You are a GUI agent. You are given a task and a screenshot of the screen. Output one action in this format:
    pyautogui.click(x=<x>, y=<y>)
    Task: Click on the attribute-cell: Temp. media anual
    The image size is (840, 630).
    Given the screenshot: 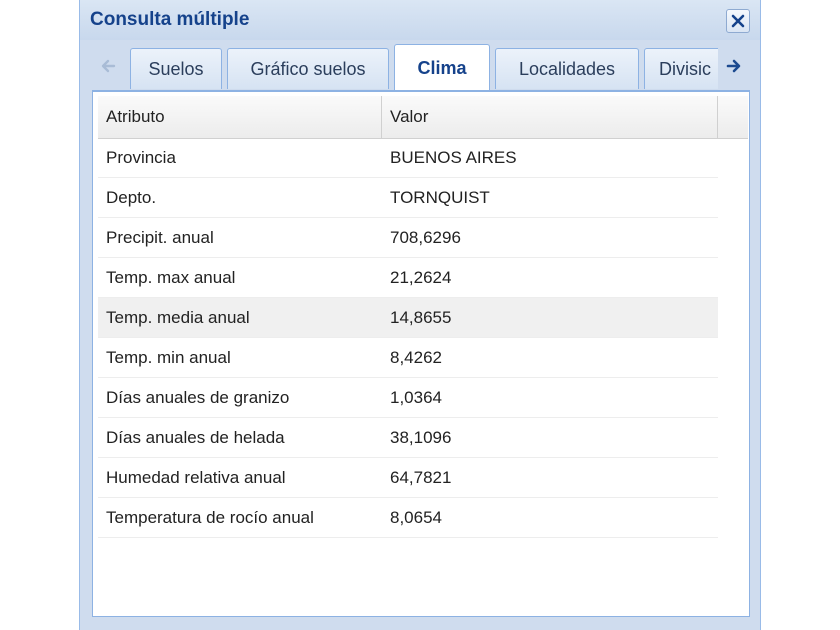 What is the action you would take?
    pyautogui.click(x=178, y=317)
    